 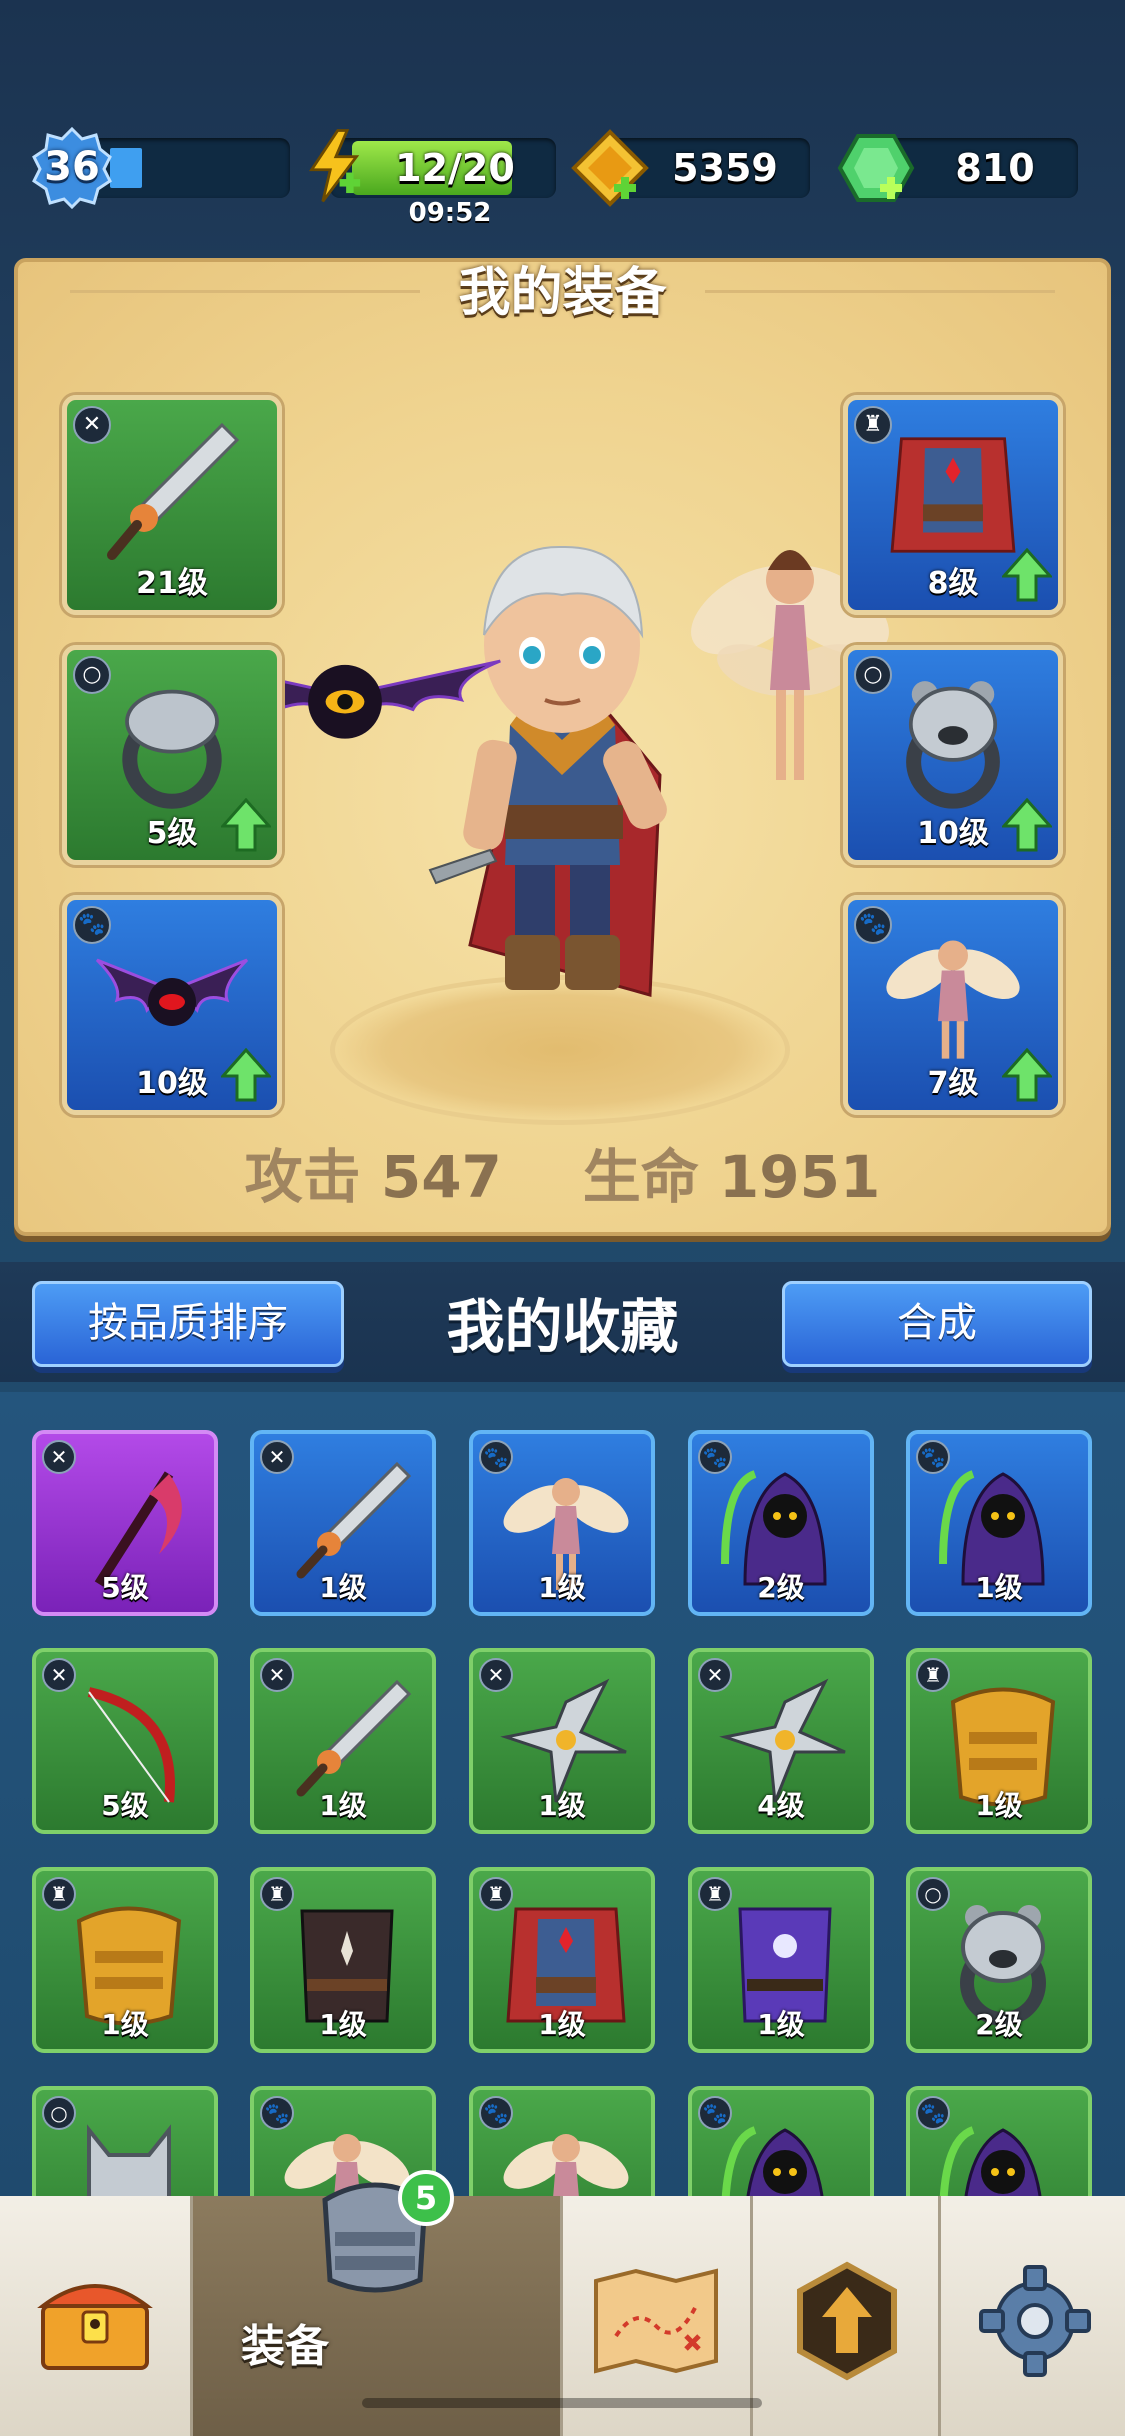 I want to click on equip-slot-pet-1: 🐾 10级, so click(x=172, y=1005).